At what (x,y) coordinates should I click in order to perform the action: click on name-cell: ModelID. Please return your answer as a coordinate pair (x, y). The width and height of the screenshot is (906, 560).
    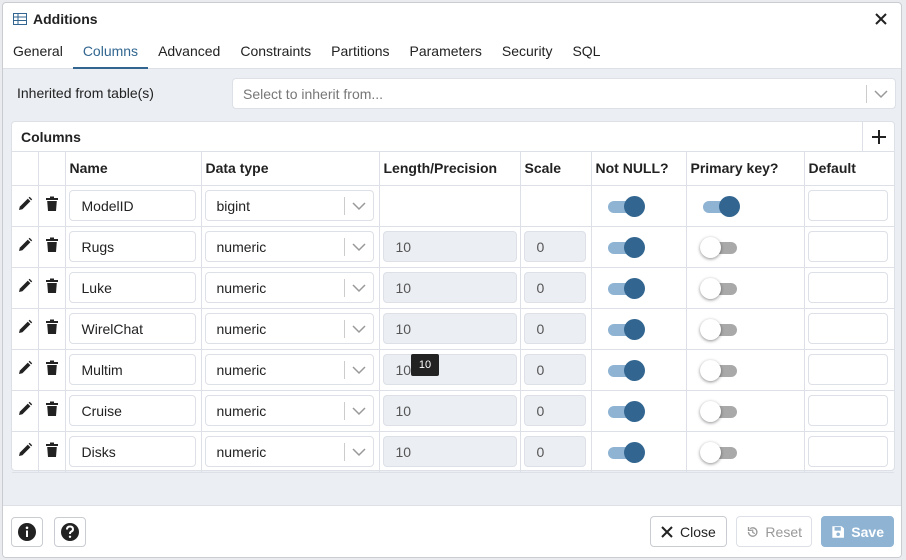
    Looking at the image, I should click on (133, 206).